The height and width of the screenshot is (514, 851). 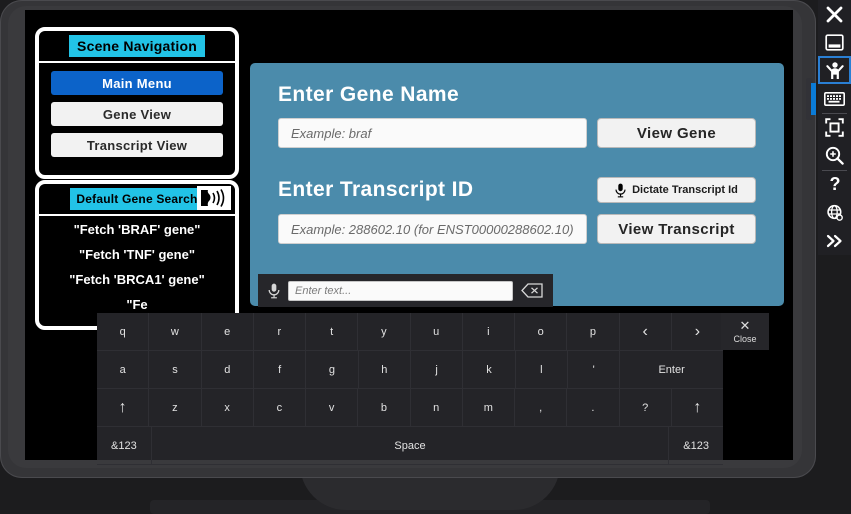 What do you see at coordinates (593, 332) in the screenshot?
I see `keyboard-key-p: p` at bounding box center [593, 332].